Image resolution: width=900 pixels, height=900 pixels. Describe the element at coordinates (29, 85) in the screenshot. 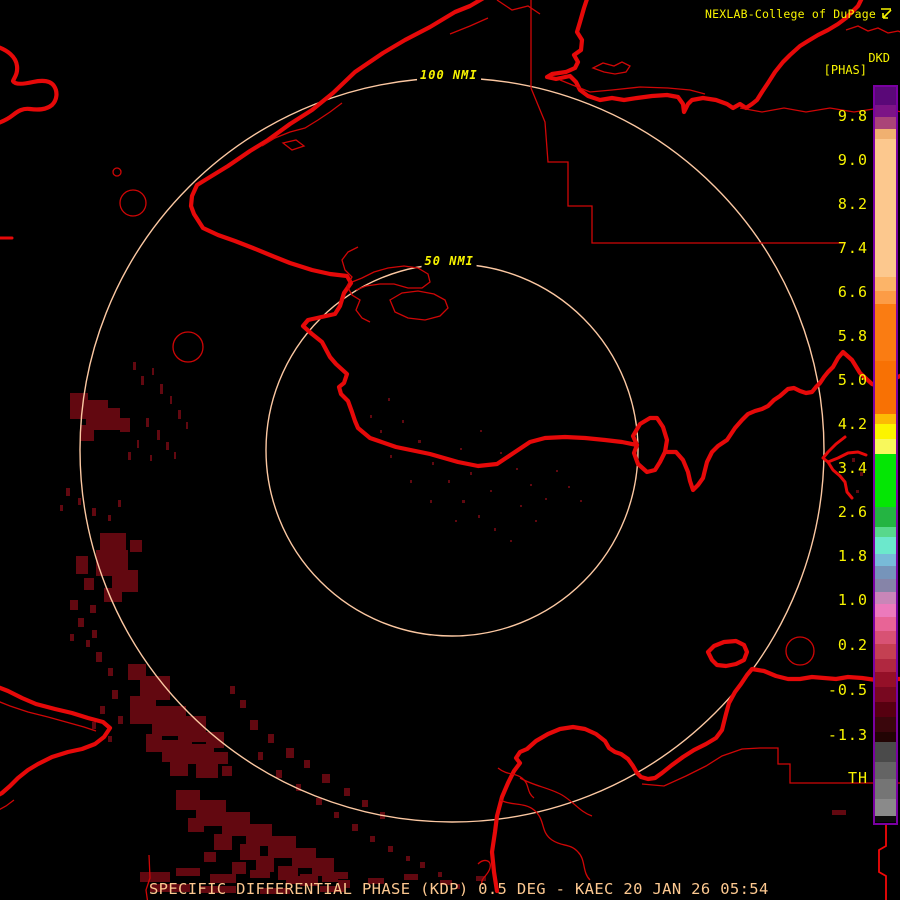

I see `island-northwest` at that location.